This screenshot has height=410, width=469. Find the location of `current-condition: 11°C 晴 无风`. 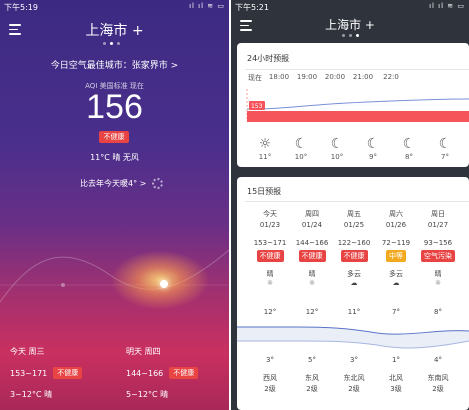

current-condition: 11°C 晴 无风 is located at coordinates (114, 157).